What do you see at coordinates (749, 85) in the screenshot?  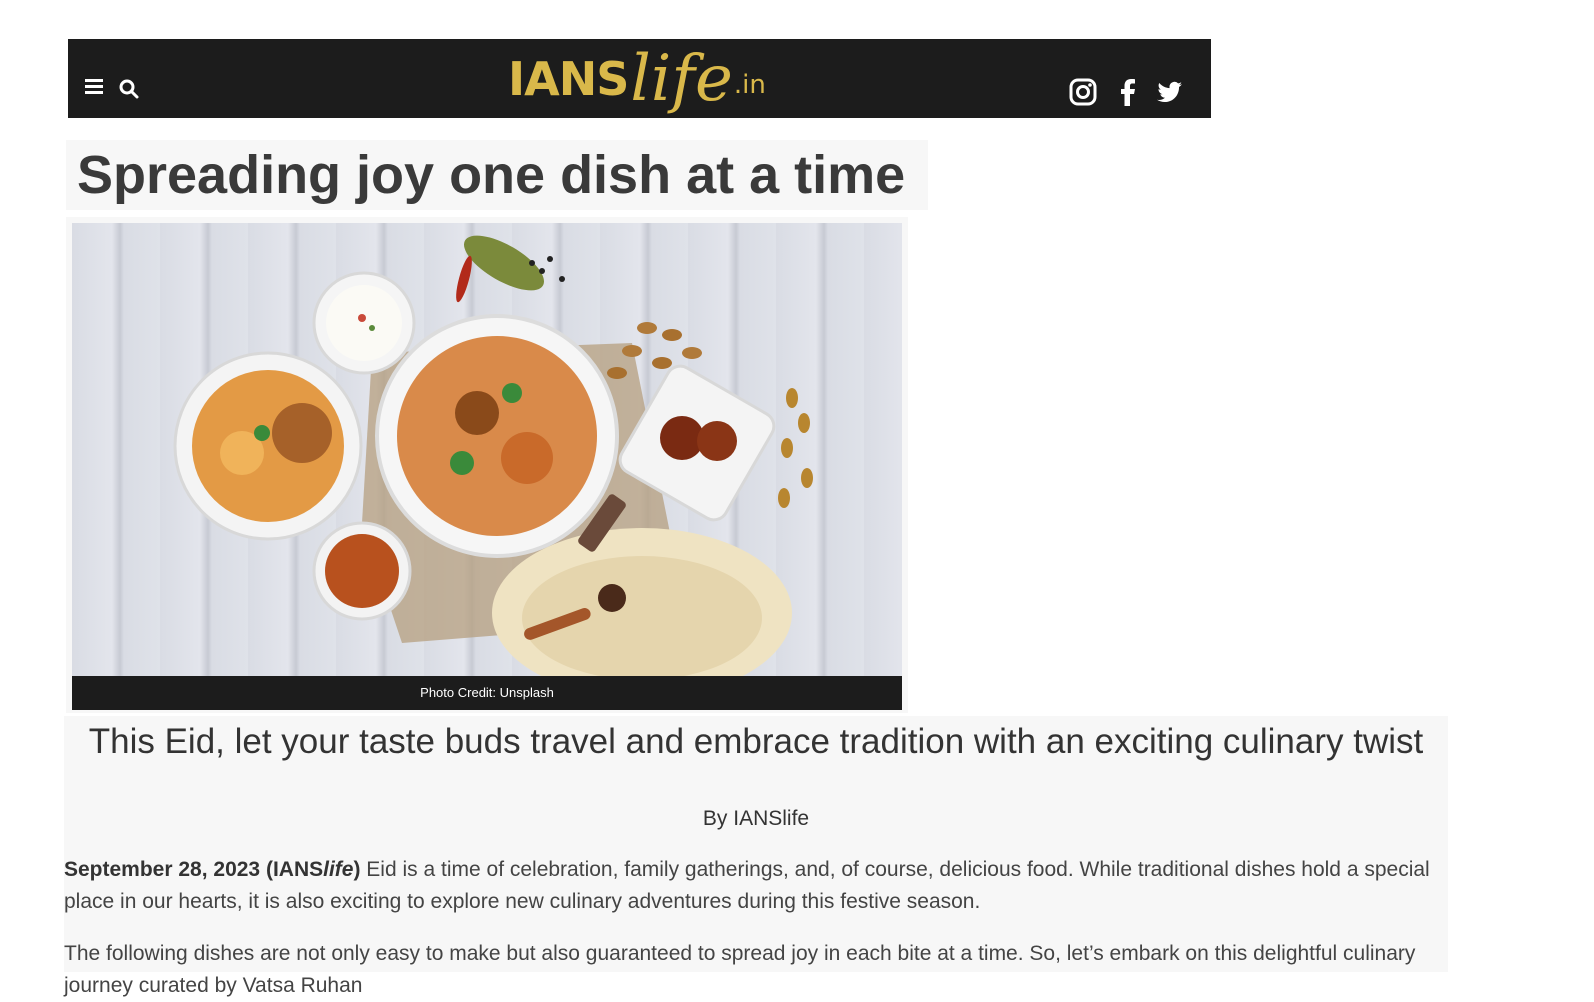 I see `logo-domain: .in` at bounding box center [749, 85].